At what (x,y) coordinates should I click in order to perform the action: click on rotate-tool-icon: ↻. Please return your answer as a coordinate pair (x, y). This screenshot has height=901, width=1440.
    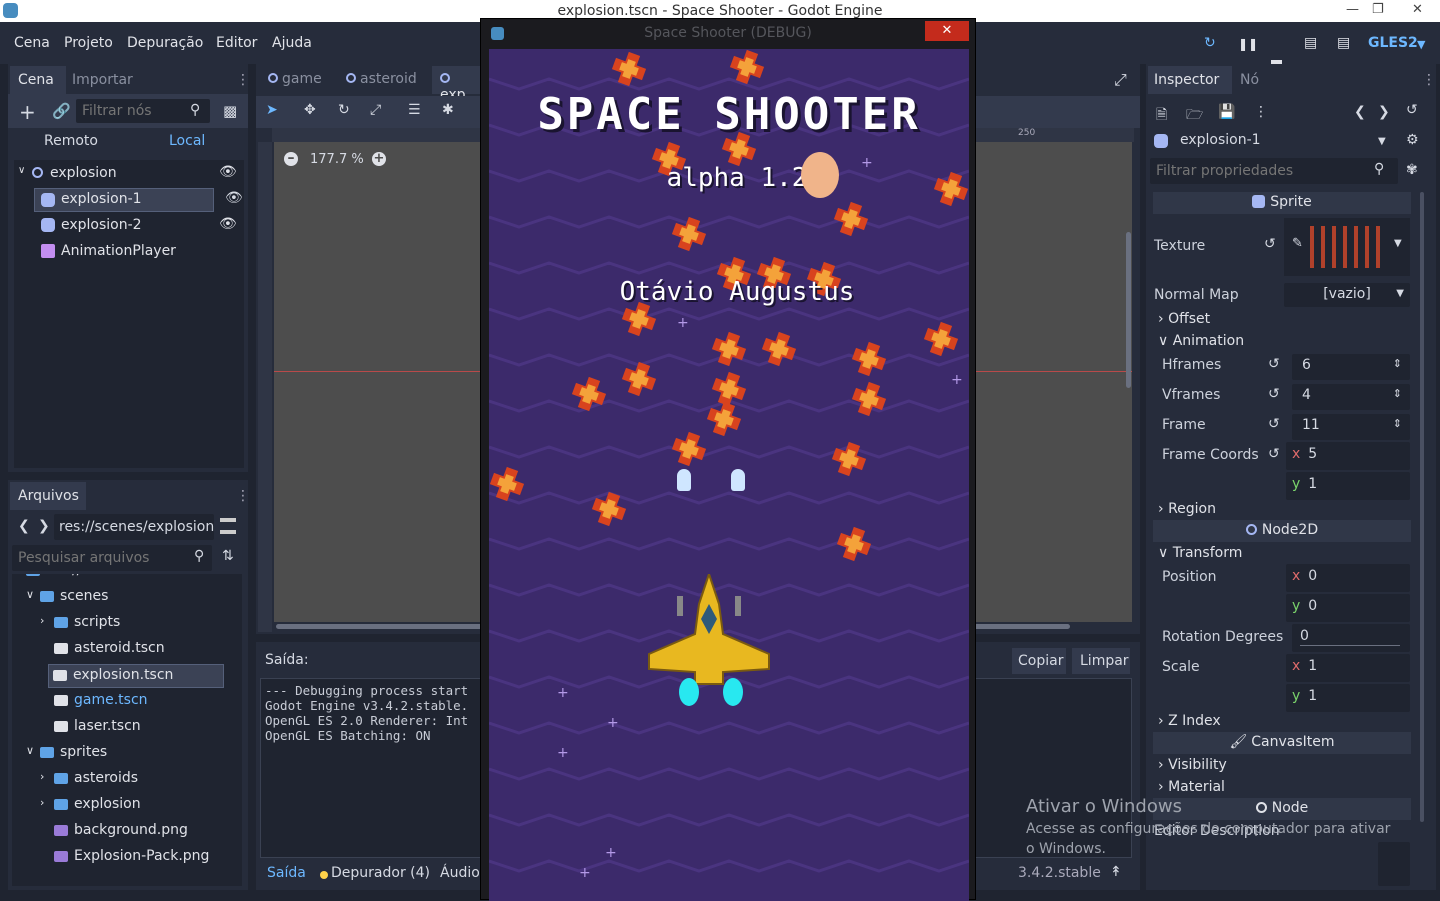
    Looking at the image, I should click on (344, 110).